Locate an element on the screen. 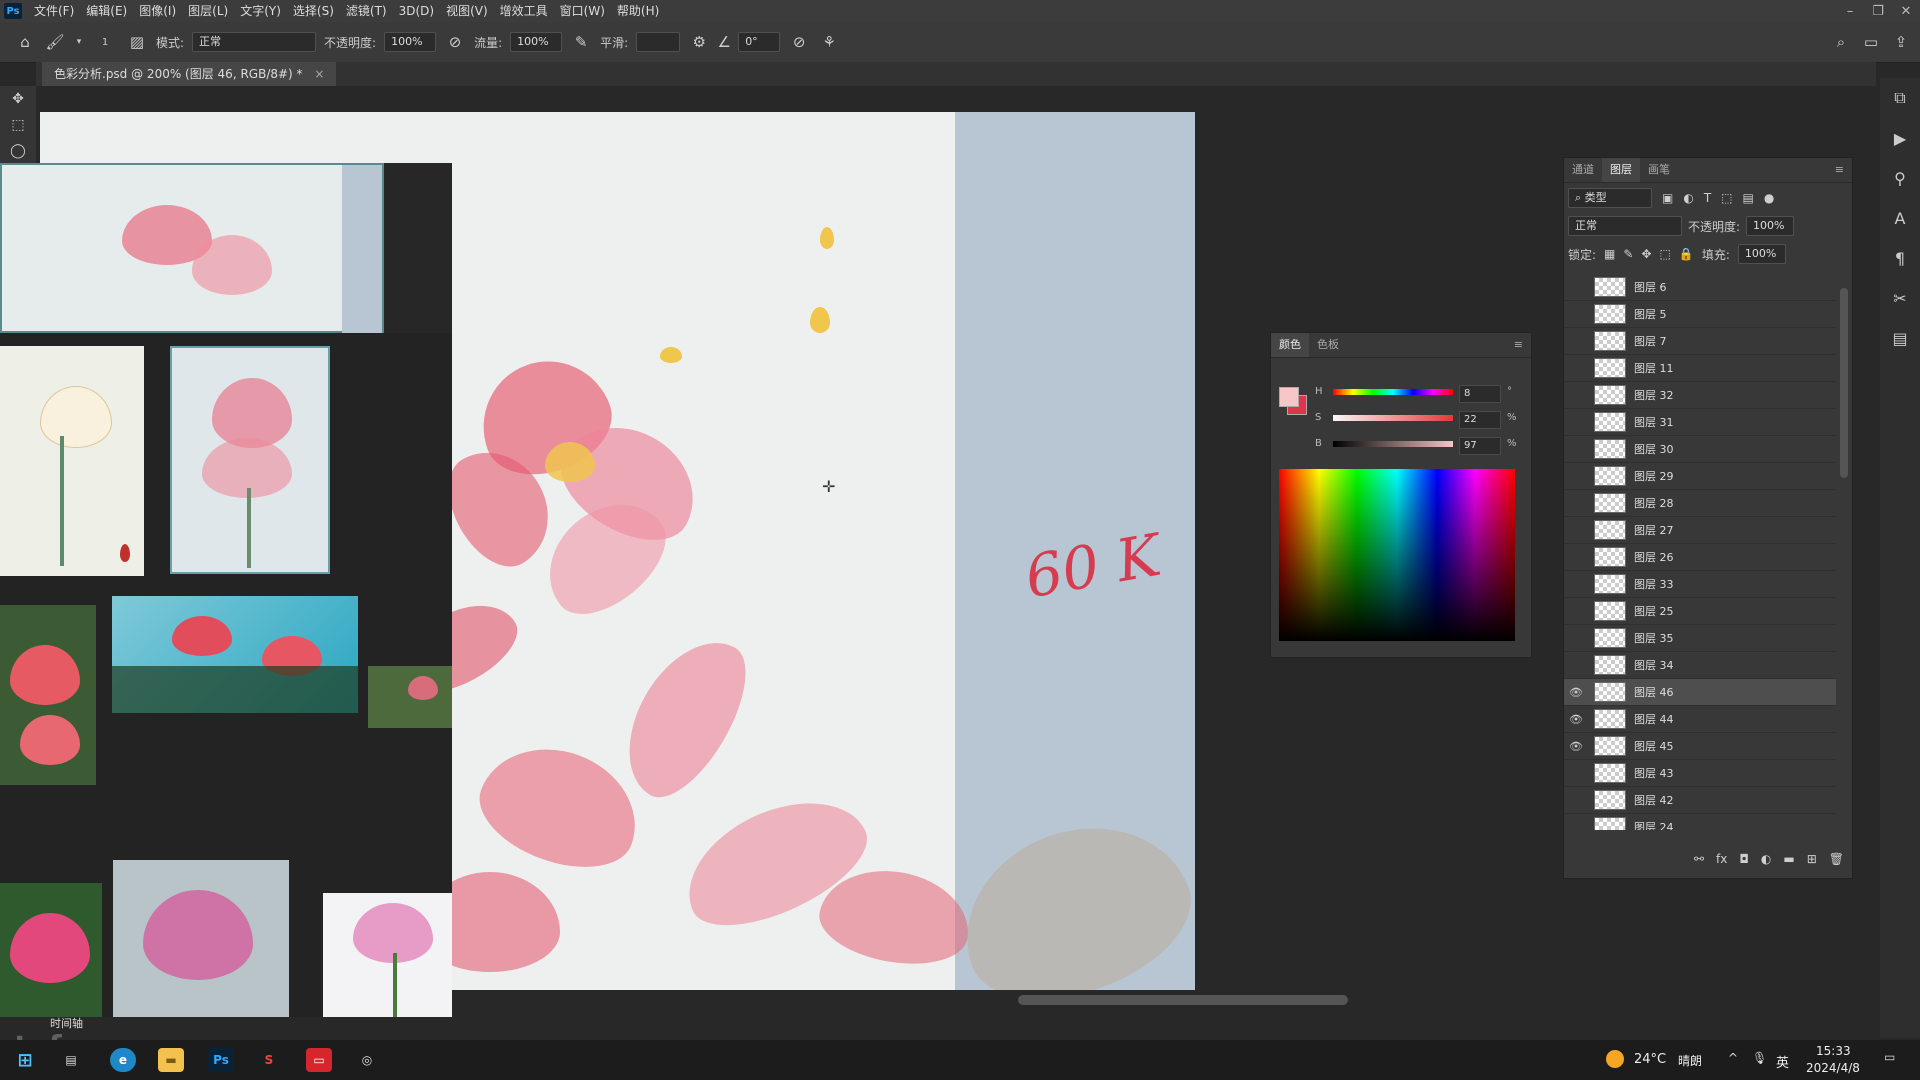 The image size is (1920, 1080). lock-all-icon: 🔒 is located at coordinates (1686, 254).